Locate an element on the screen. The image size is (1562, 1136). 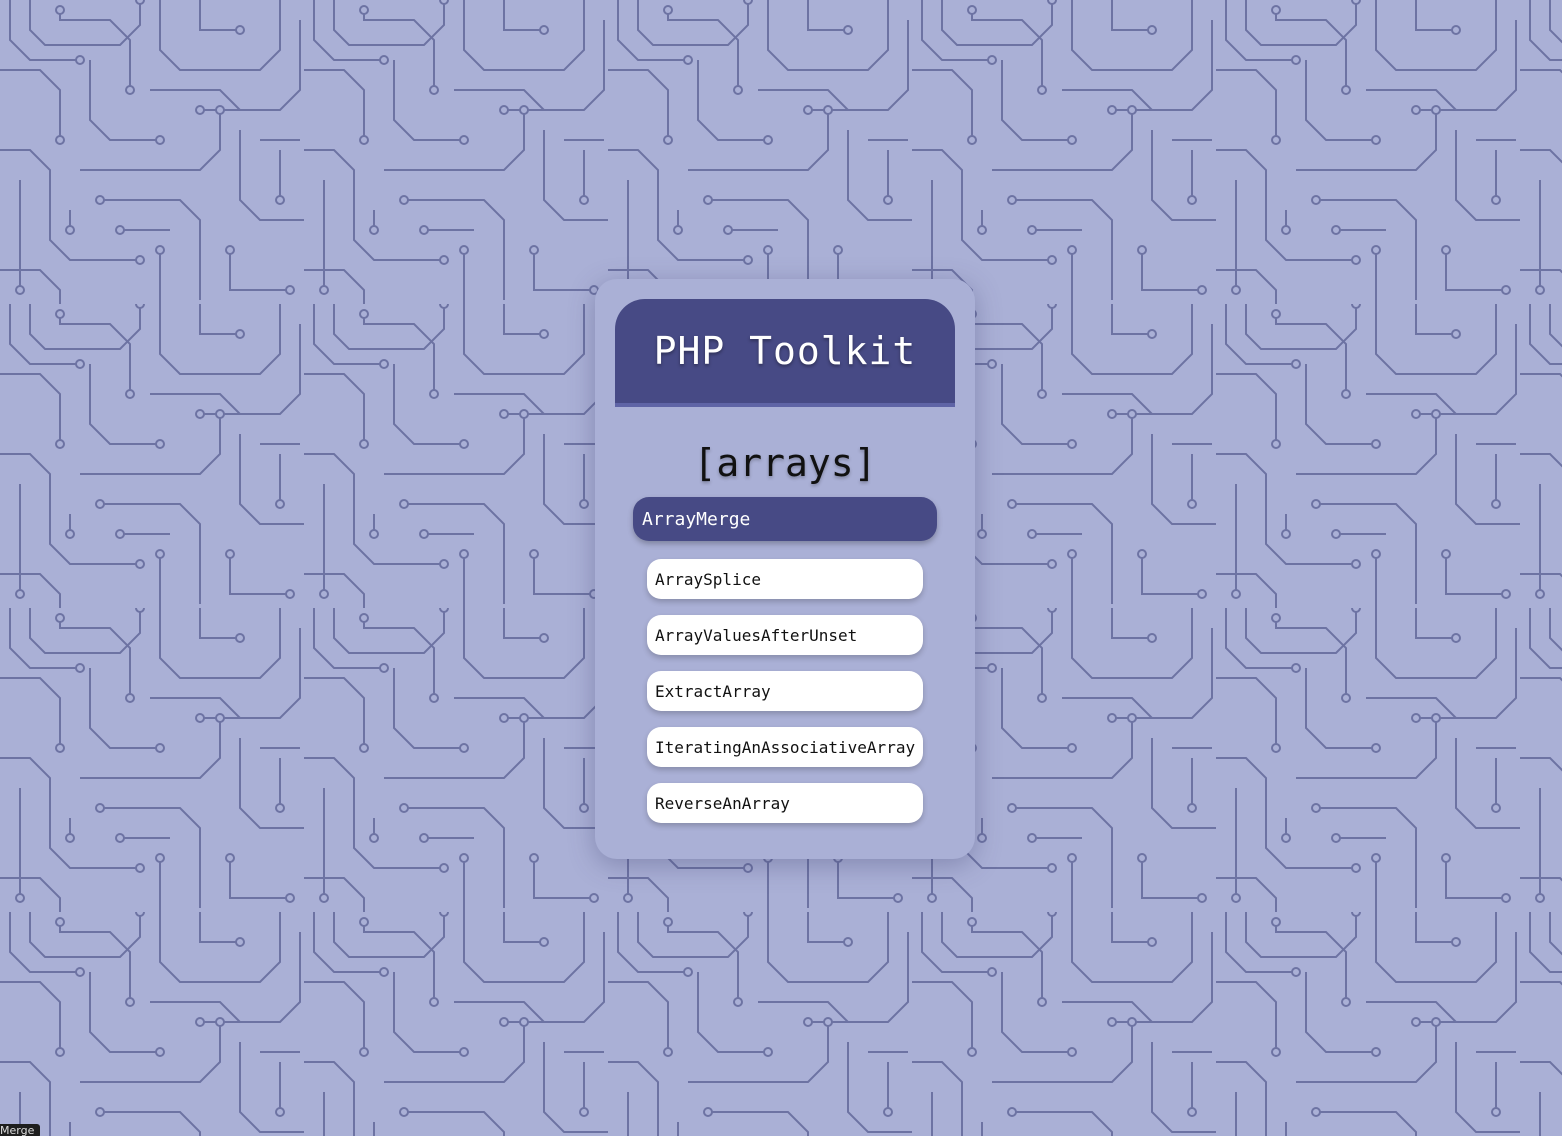
list-item: ArrayValuesAfterUnset is located at coordinates (785, 635).